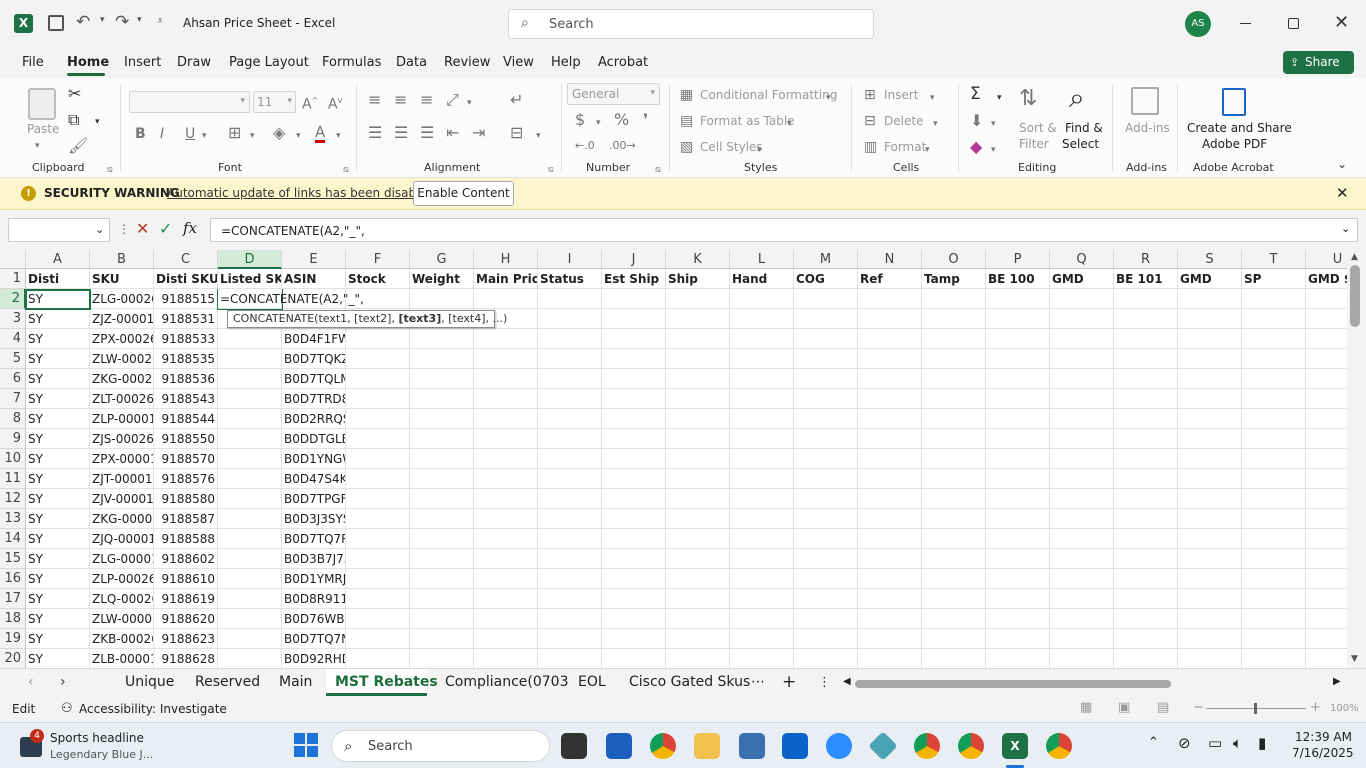 This screenshot has width=1366, height=768. What do you see at coordinates (870, 95) in the screenshot?
I see `insert-cells-icon: ⊞` at bounding box center [870, 95].